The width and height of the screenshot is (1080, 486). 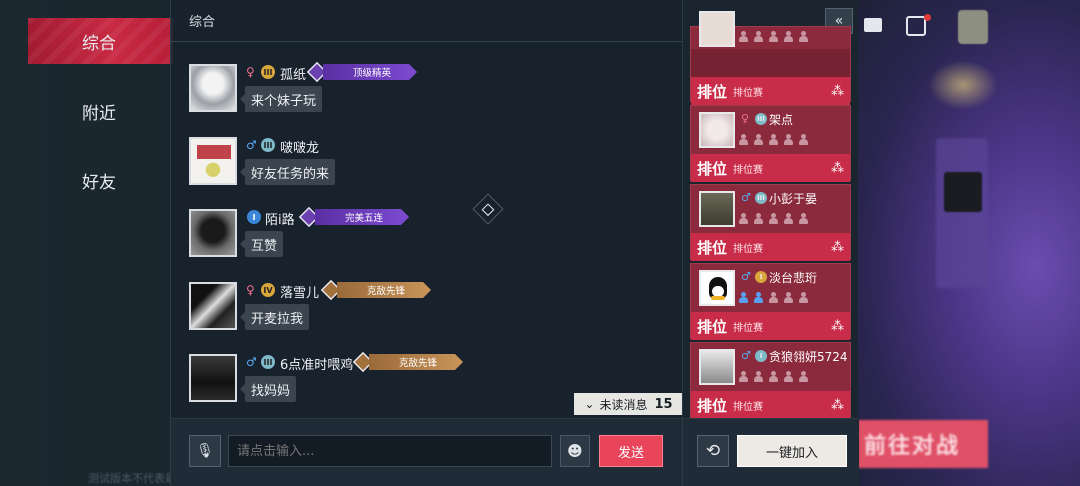 What do you see at coordinates (770, 58) in the screenshot?
I see `team-card: 排位 排位赛 ⁂` at bounding box center [770, 58].